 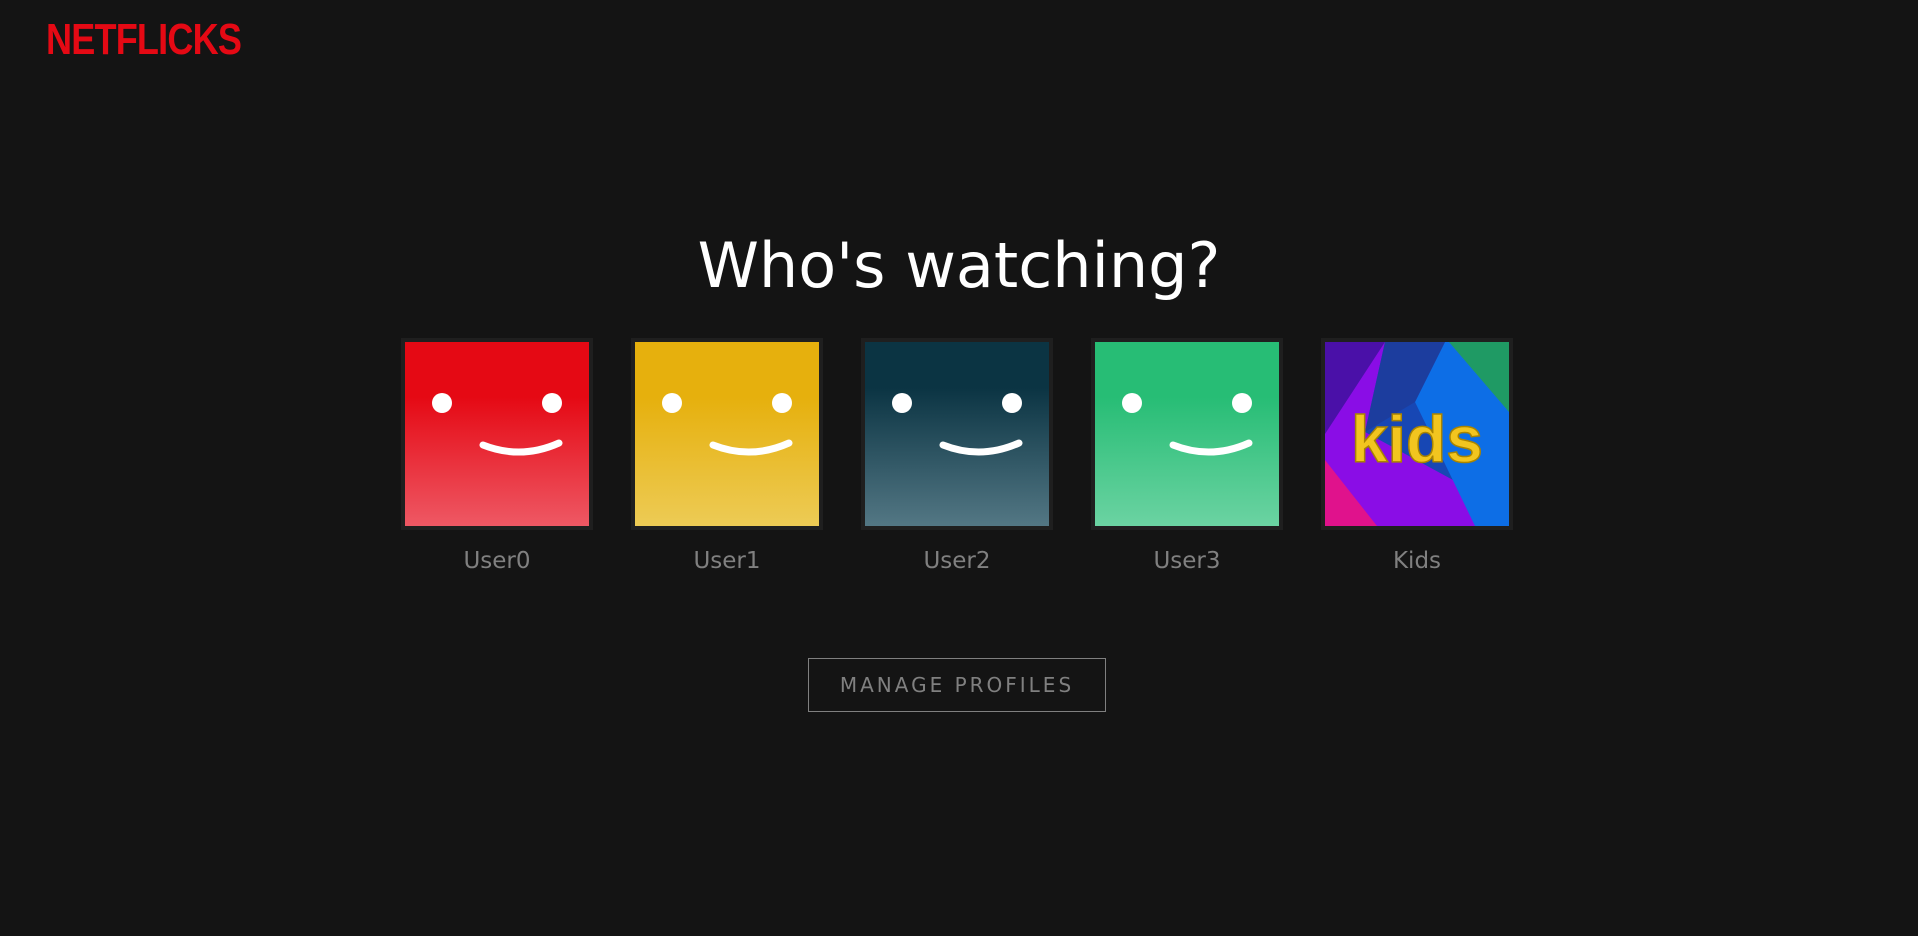 I want to click on profile-list: User0 User1 User2 User3 kids Kids, so click(x=957, y=457).